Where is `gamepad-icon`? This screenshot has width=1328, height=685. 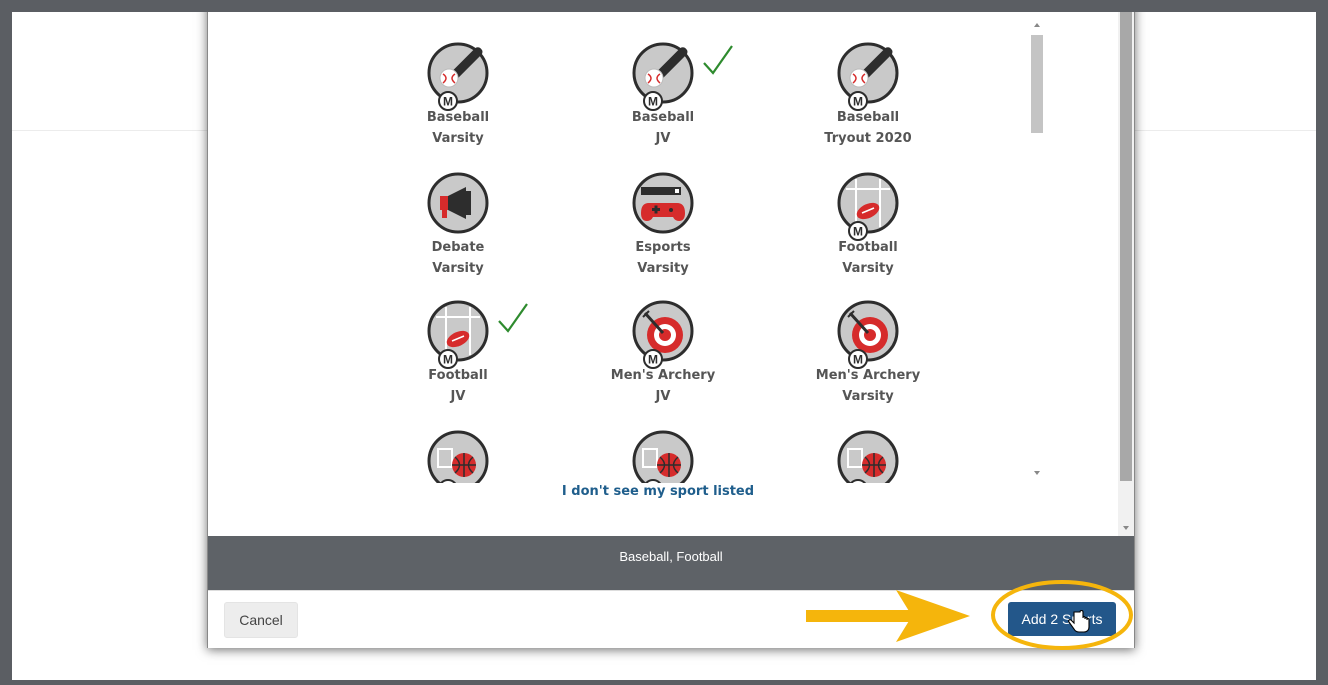
gamepad-icon is located at coordinates (663, 203).